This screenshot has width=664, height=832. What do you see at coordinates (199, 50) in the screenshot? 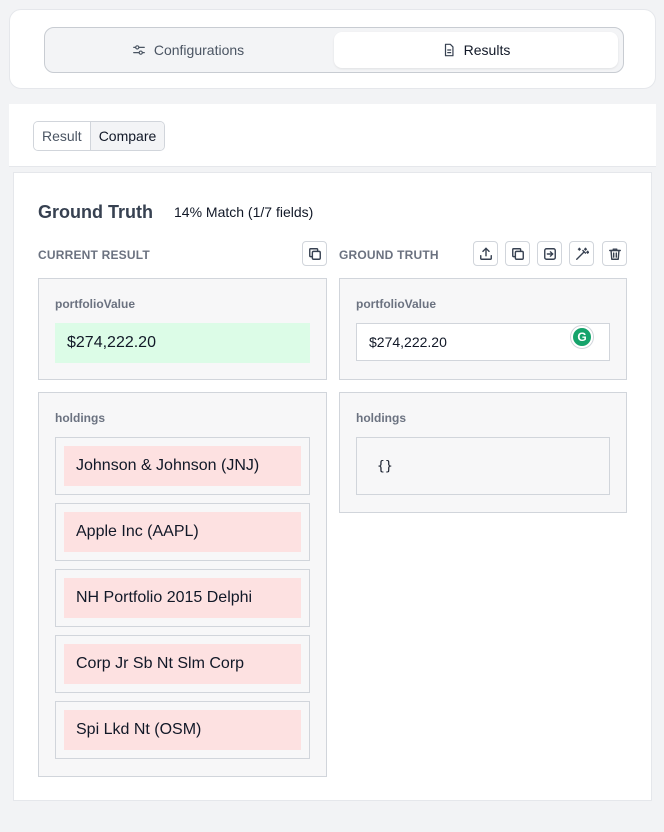
I see `tab-configurations-label: Configurations` at bounding box center [199, 50].